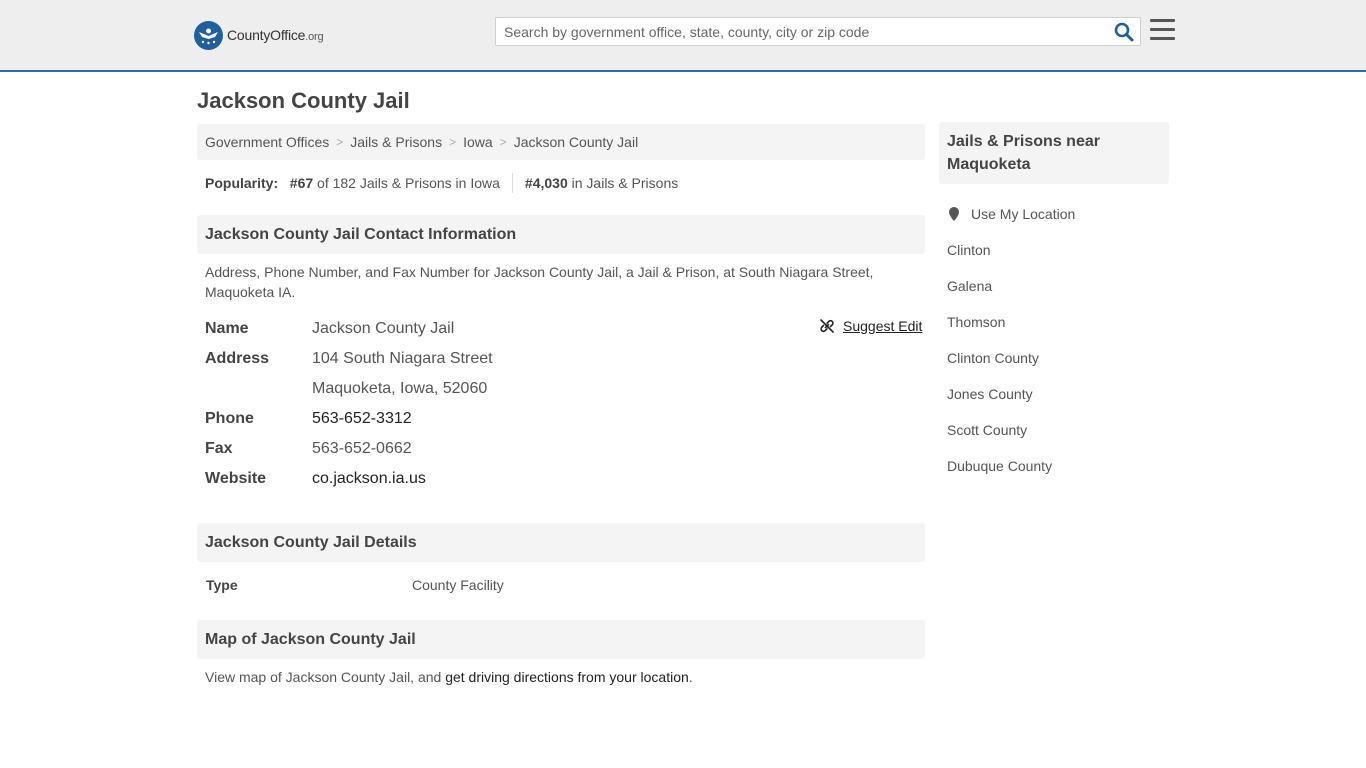 The image size is (1366, 768). I want to click on nearby-link-clinton: Clinton, so click(969, 250).